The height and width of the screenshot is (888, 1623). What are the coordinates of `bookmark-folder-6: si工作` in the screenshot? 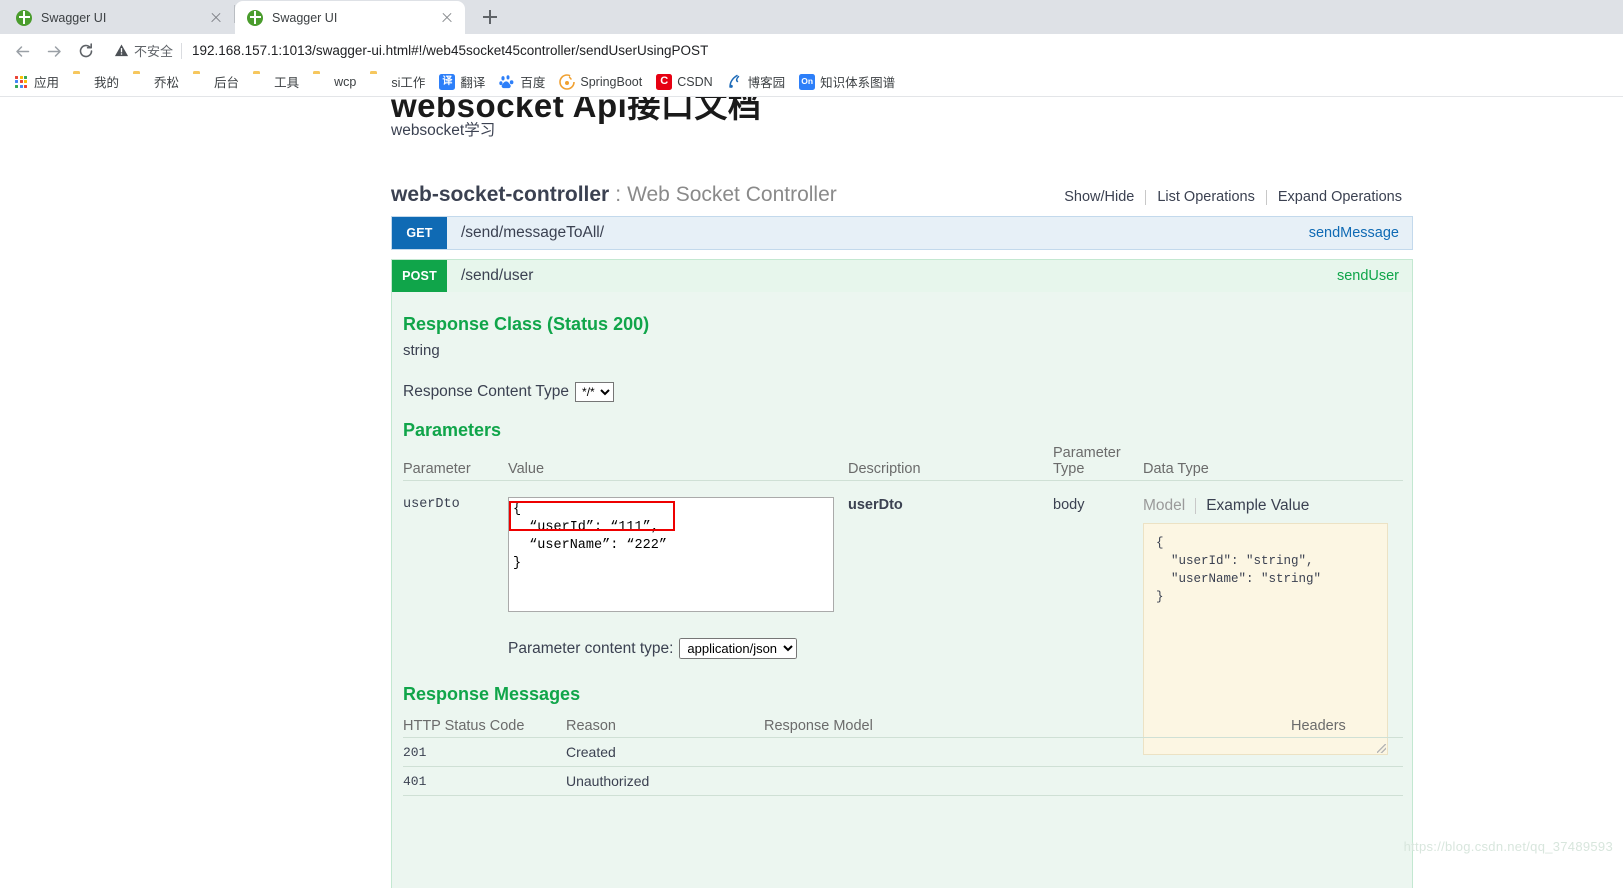 It's located at (397, 81).